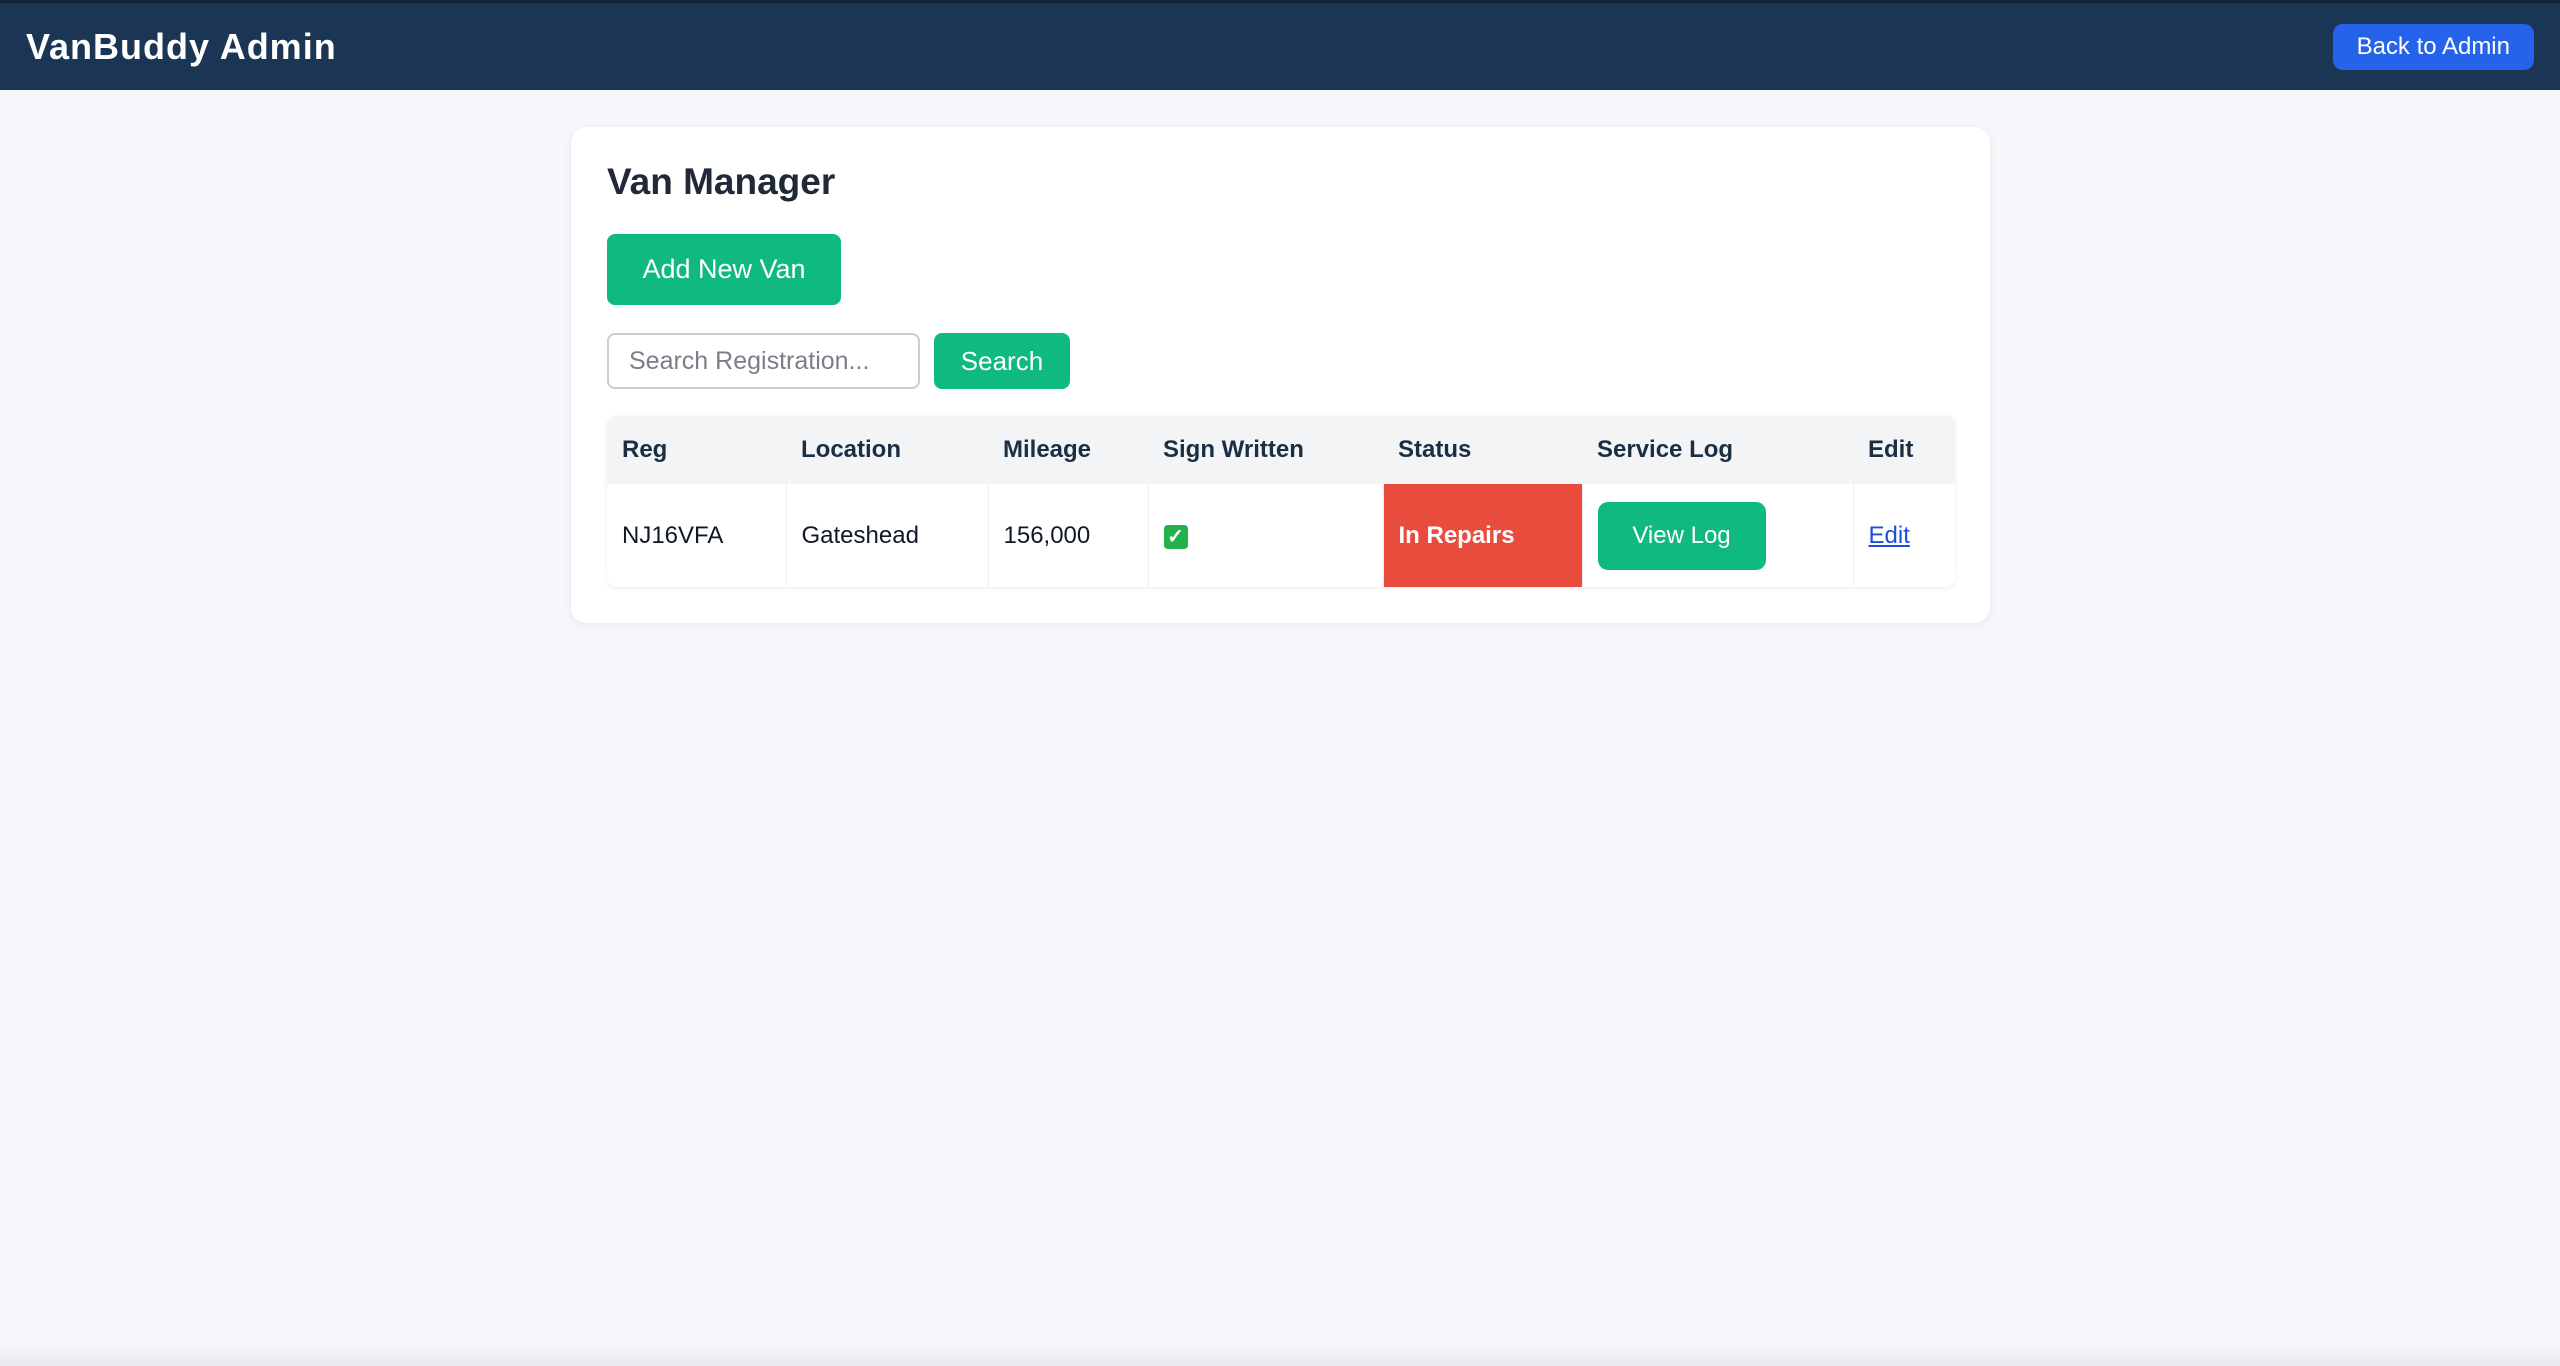  I want to click on top-bar: VanBuddy Admin Back to Admin, so click(1280, 45).